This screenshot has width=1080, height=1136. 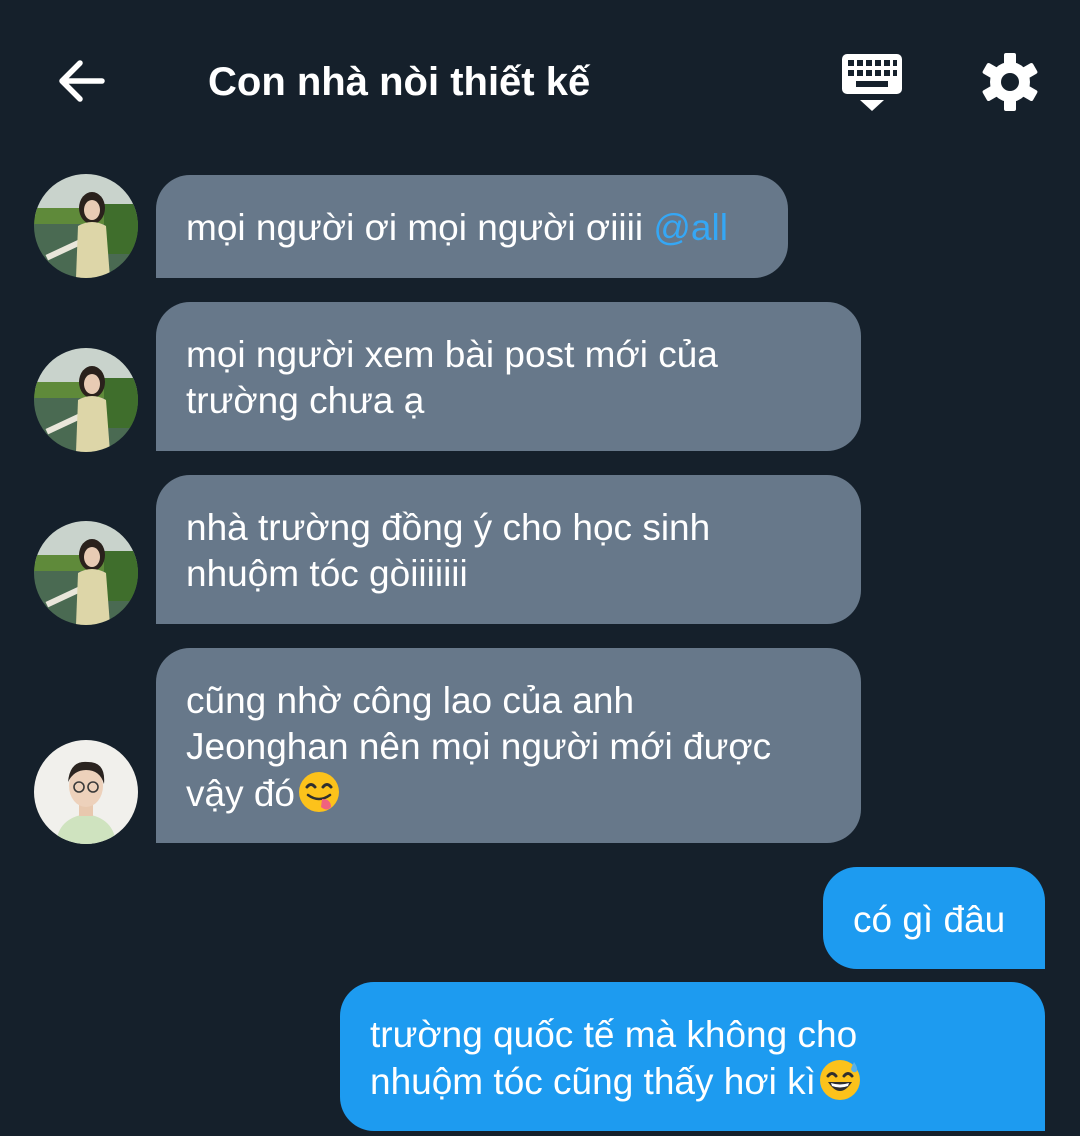 I want to click on chat-header: Con nhà nòi thiết kế, so click(x=540, y=80).